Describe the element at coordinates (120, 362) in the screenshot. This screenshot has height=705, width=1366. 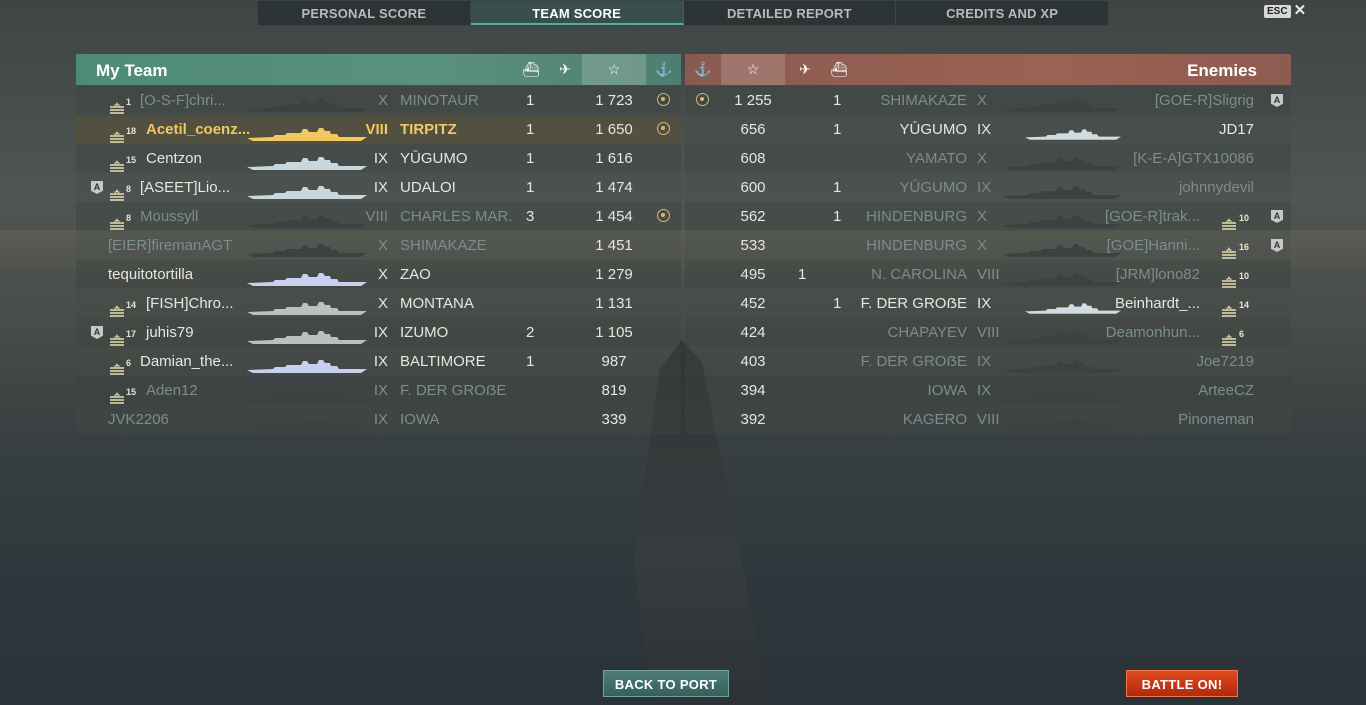
I see `rank-badge: 6` at that location.